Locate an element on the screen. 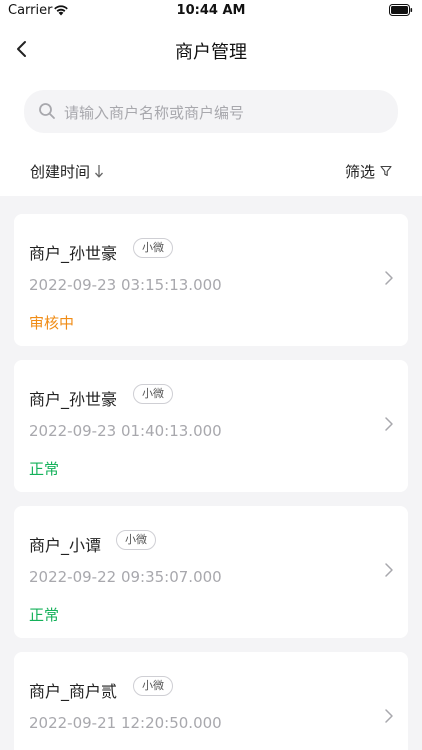 The height and width of the screenshot is (750, 422). filter-label: 筛选 is located at coordinates (359, 171).